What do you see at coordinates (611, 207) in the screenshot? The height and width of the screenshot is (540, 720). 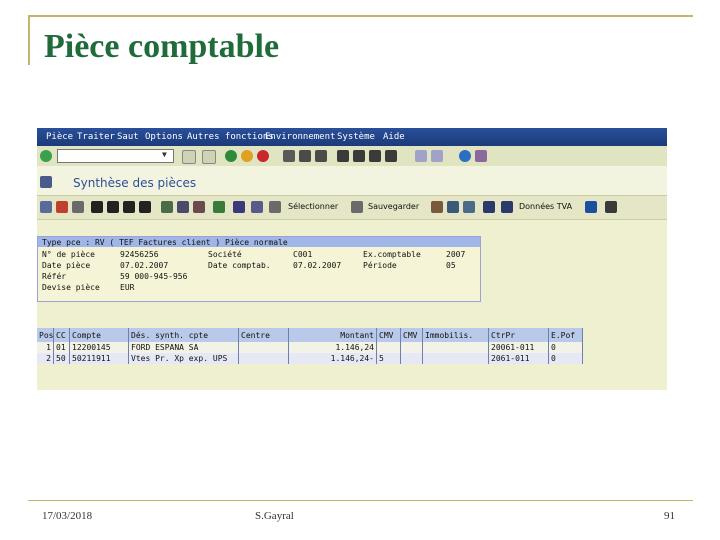 I see `more-icon` at bounding box center [611, 207].